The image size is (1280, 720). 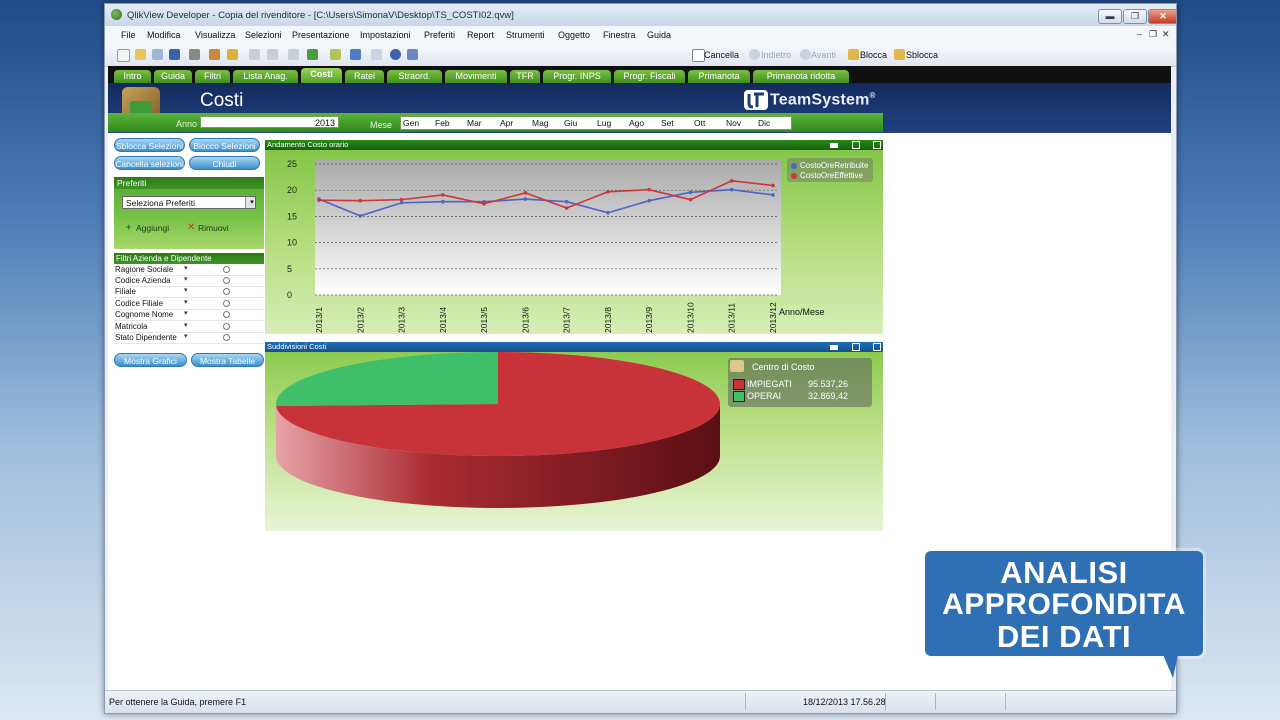 What do you see at coordinates (922, 55) in the screenshot?
I see `sblocca-button: Sblocca` at bounding box center [922, 55].